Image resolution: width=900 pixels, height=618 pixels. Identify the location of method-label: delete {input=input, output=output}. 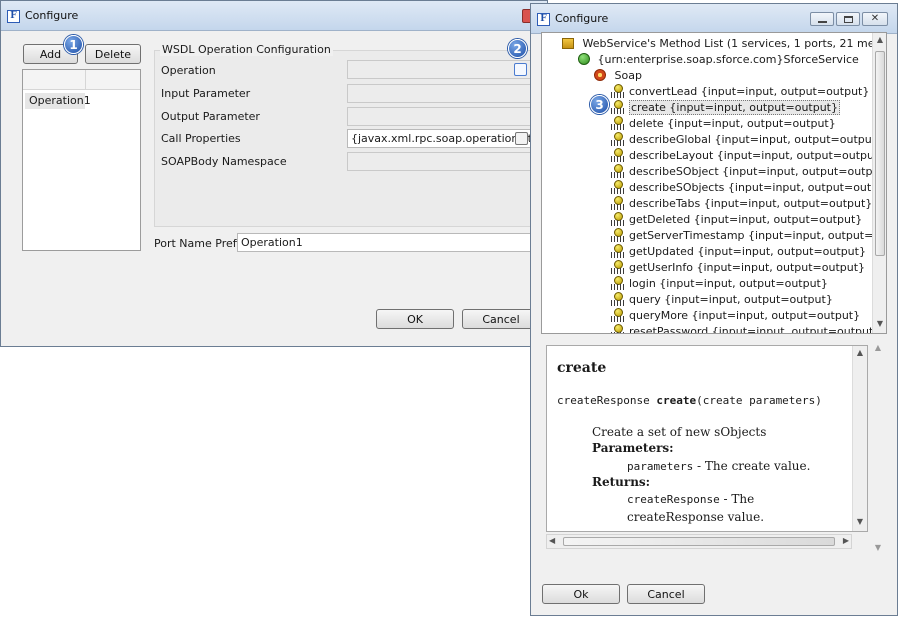
(732, 123).